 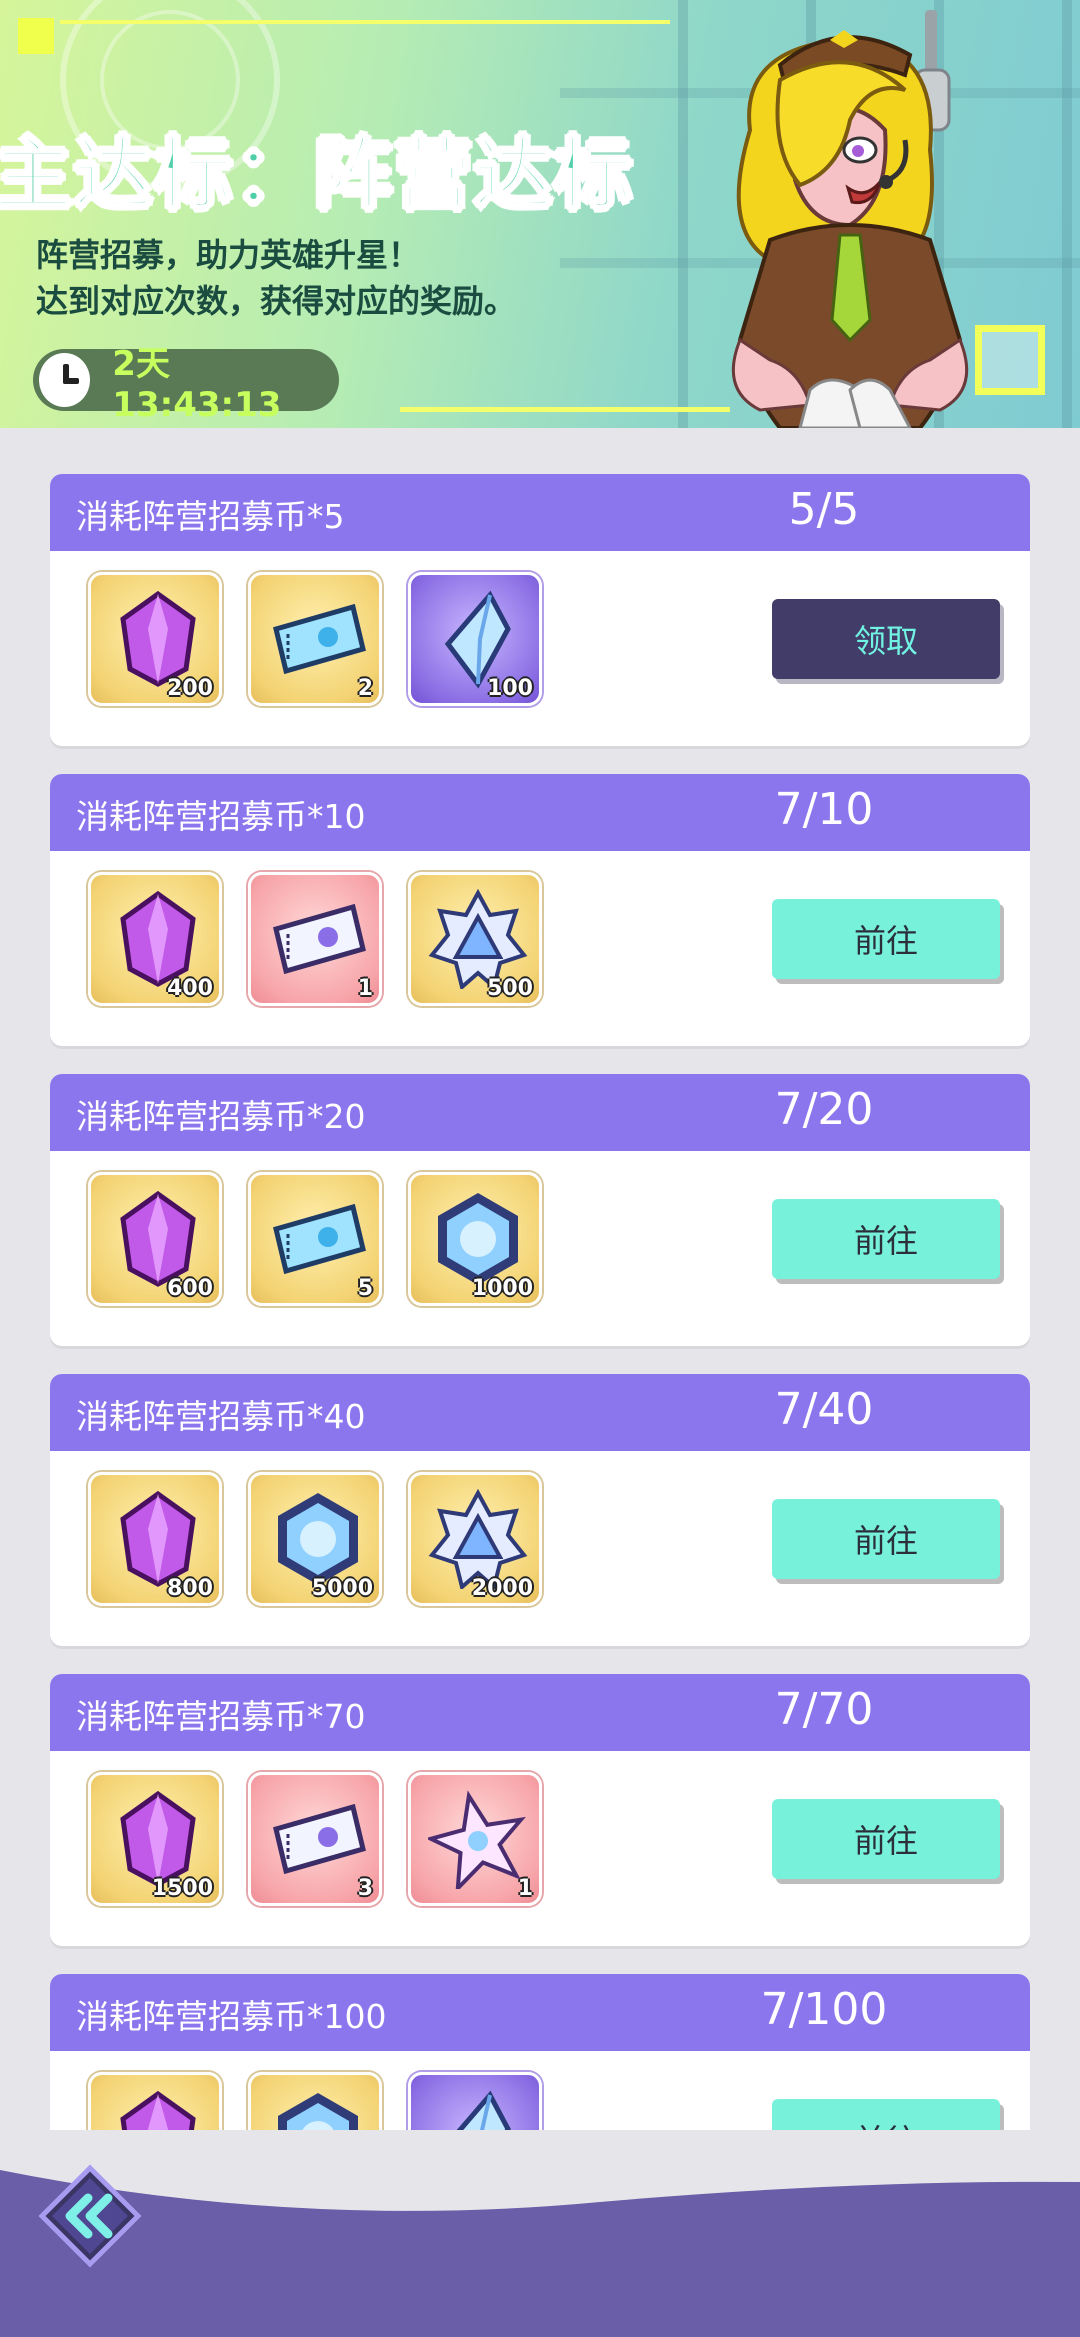 I want to click on reward-item: 5, so click(x=315, y=1239).